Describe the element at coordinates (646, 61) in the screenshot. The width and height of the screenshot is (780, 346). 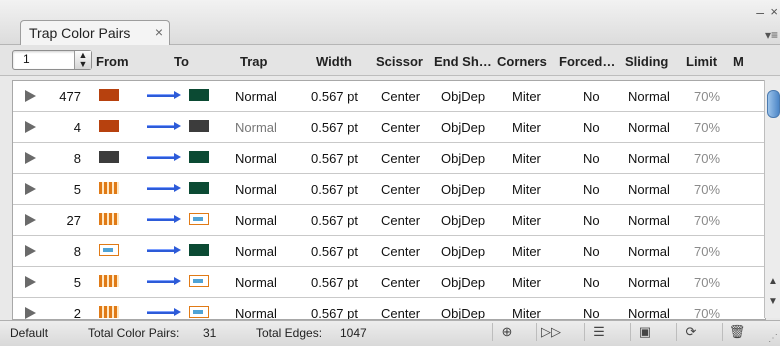
I see `col-sliding: Sliding` at that location.